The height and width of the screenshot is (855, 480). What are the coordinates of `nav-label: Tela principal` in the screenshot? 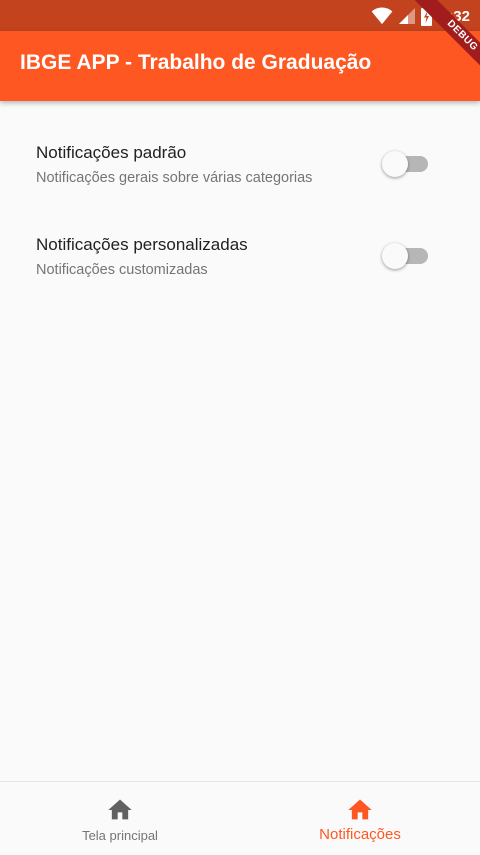 It's located at (120, 835).